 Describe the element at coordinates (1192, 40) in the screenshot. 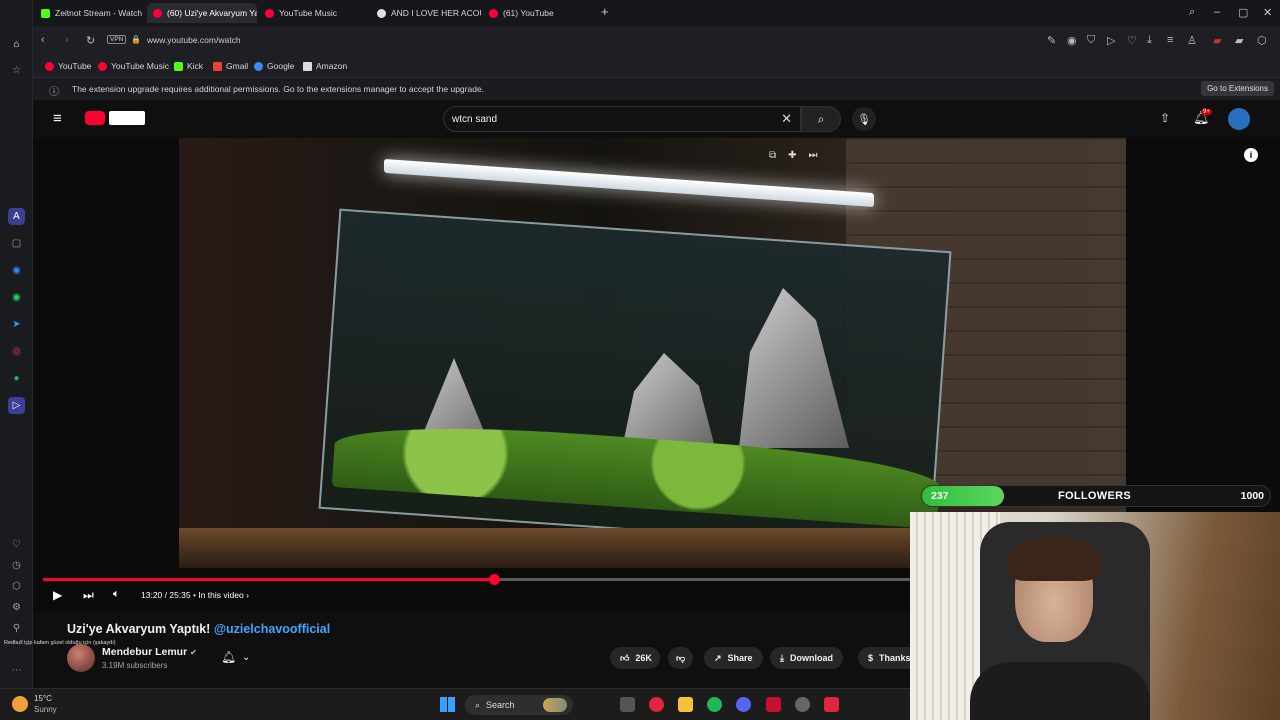

I see `profile-icon: ♙` at that location.